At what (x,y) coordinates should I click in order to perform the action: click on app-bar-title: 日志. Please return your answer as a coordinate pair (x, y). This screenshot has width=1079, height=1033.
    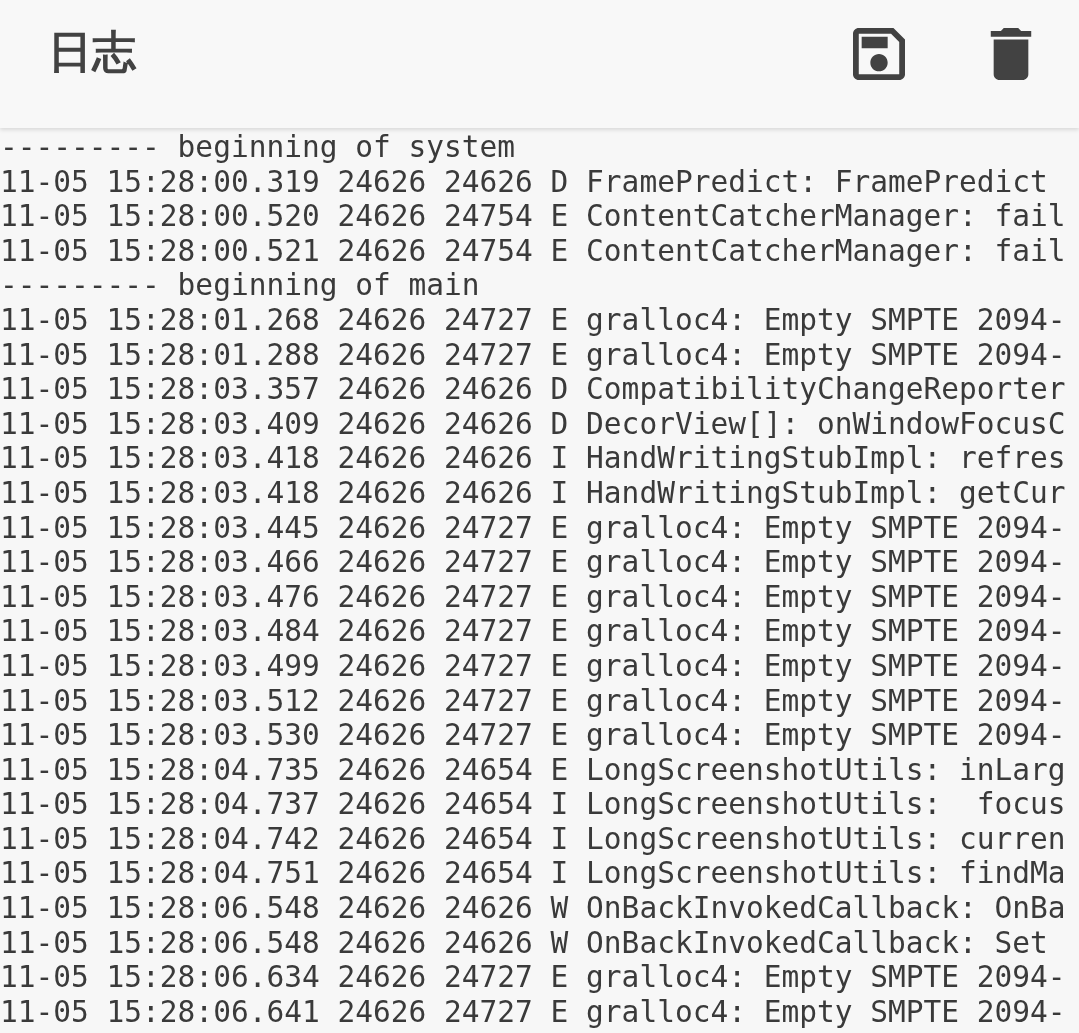
    Looking at the image, I should click on (92, 52).